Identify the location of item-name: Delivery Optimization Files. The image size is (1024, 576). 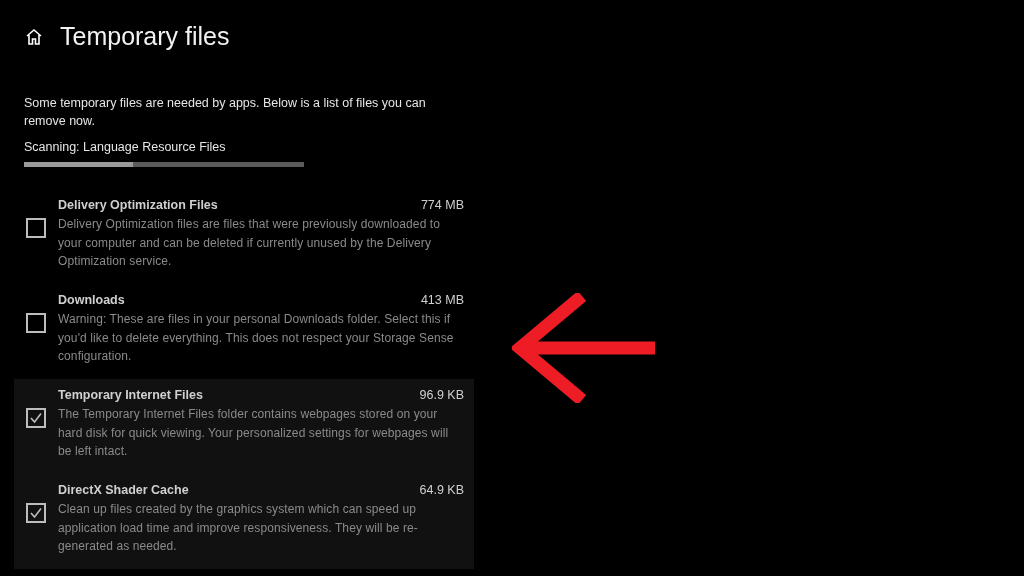
(138, 206).